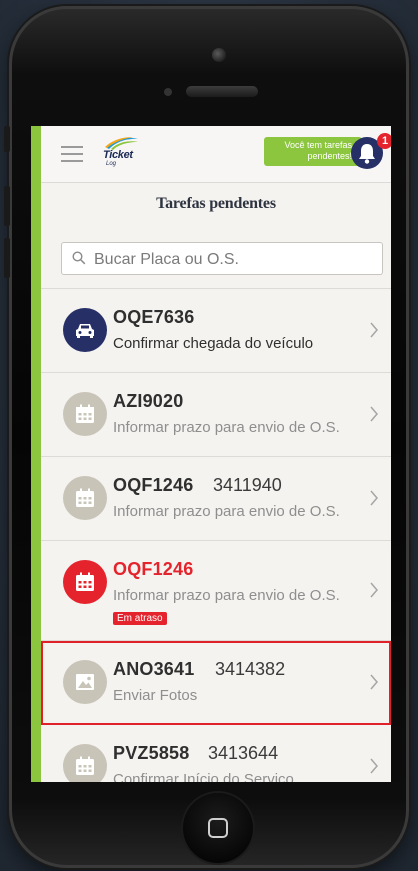 The height and width of the screenshot is (871, 418). I want to click on pending-notice-line1: Você tem tarefas, so click(318, 145).